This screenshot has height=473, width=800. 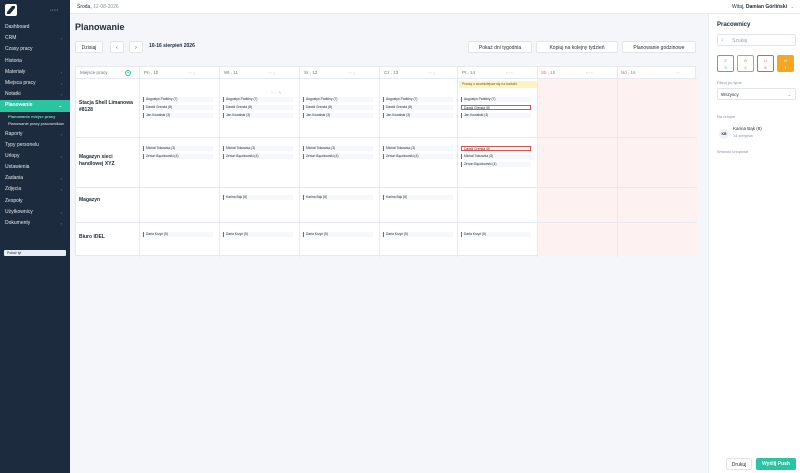 What do you see at coordinates (35, 145) in the screenshot?
I see `sidebar-item-typy-personelu: Typy personelu` at bounding box center [35, 145].